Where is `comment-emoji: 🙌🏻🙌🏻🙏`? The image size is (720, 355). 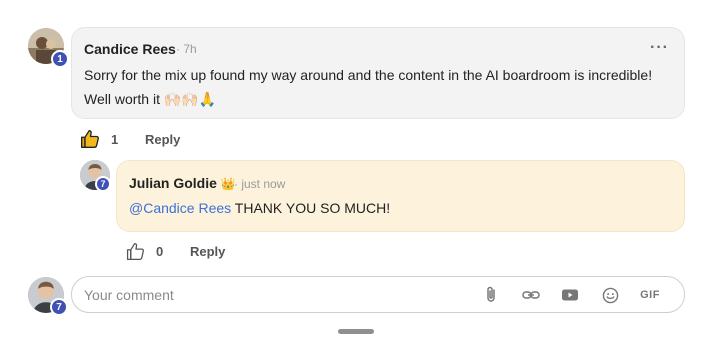 comment-emoji: 🙌🏻🙌🏻🙏 is located at coordinates (190, 99).